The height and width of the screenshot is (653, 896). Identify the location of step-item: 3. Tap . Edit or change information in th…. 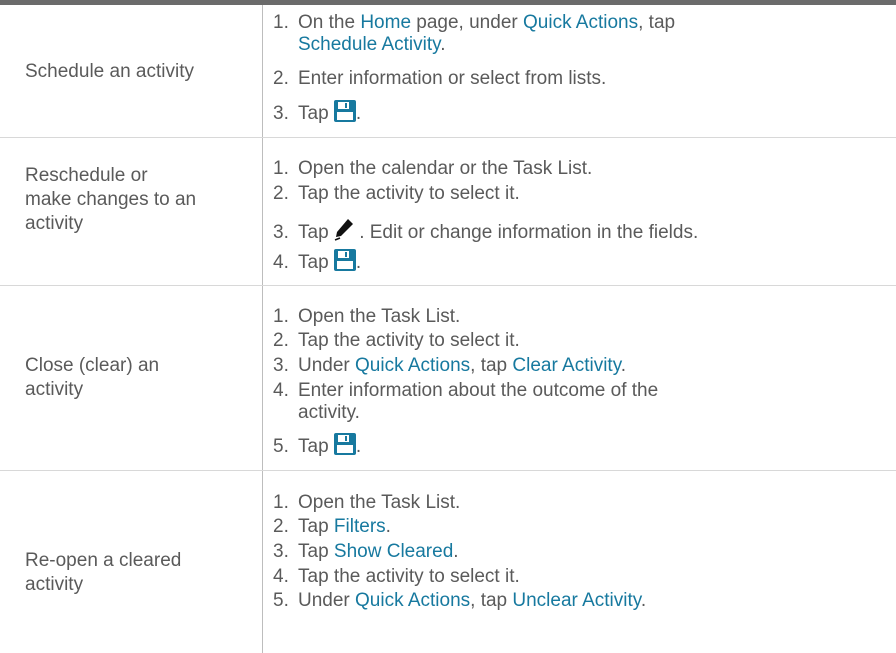
(485, 233).